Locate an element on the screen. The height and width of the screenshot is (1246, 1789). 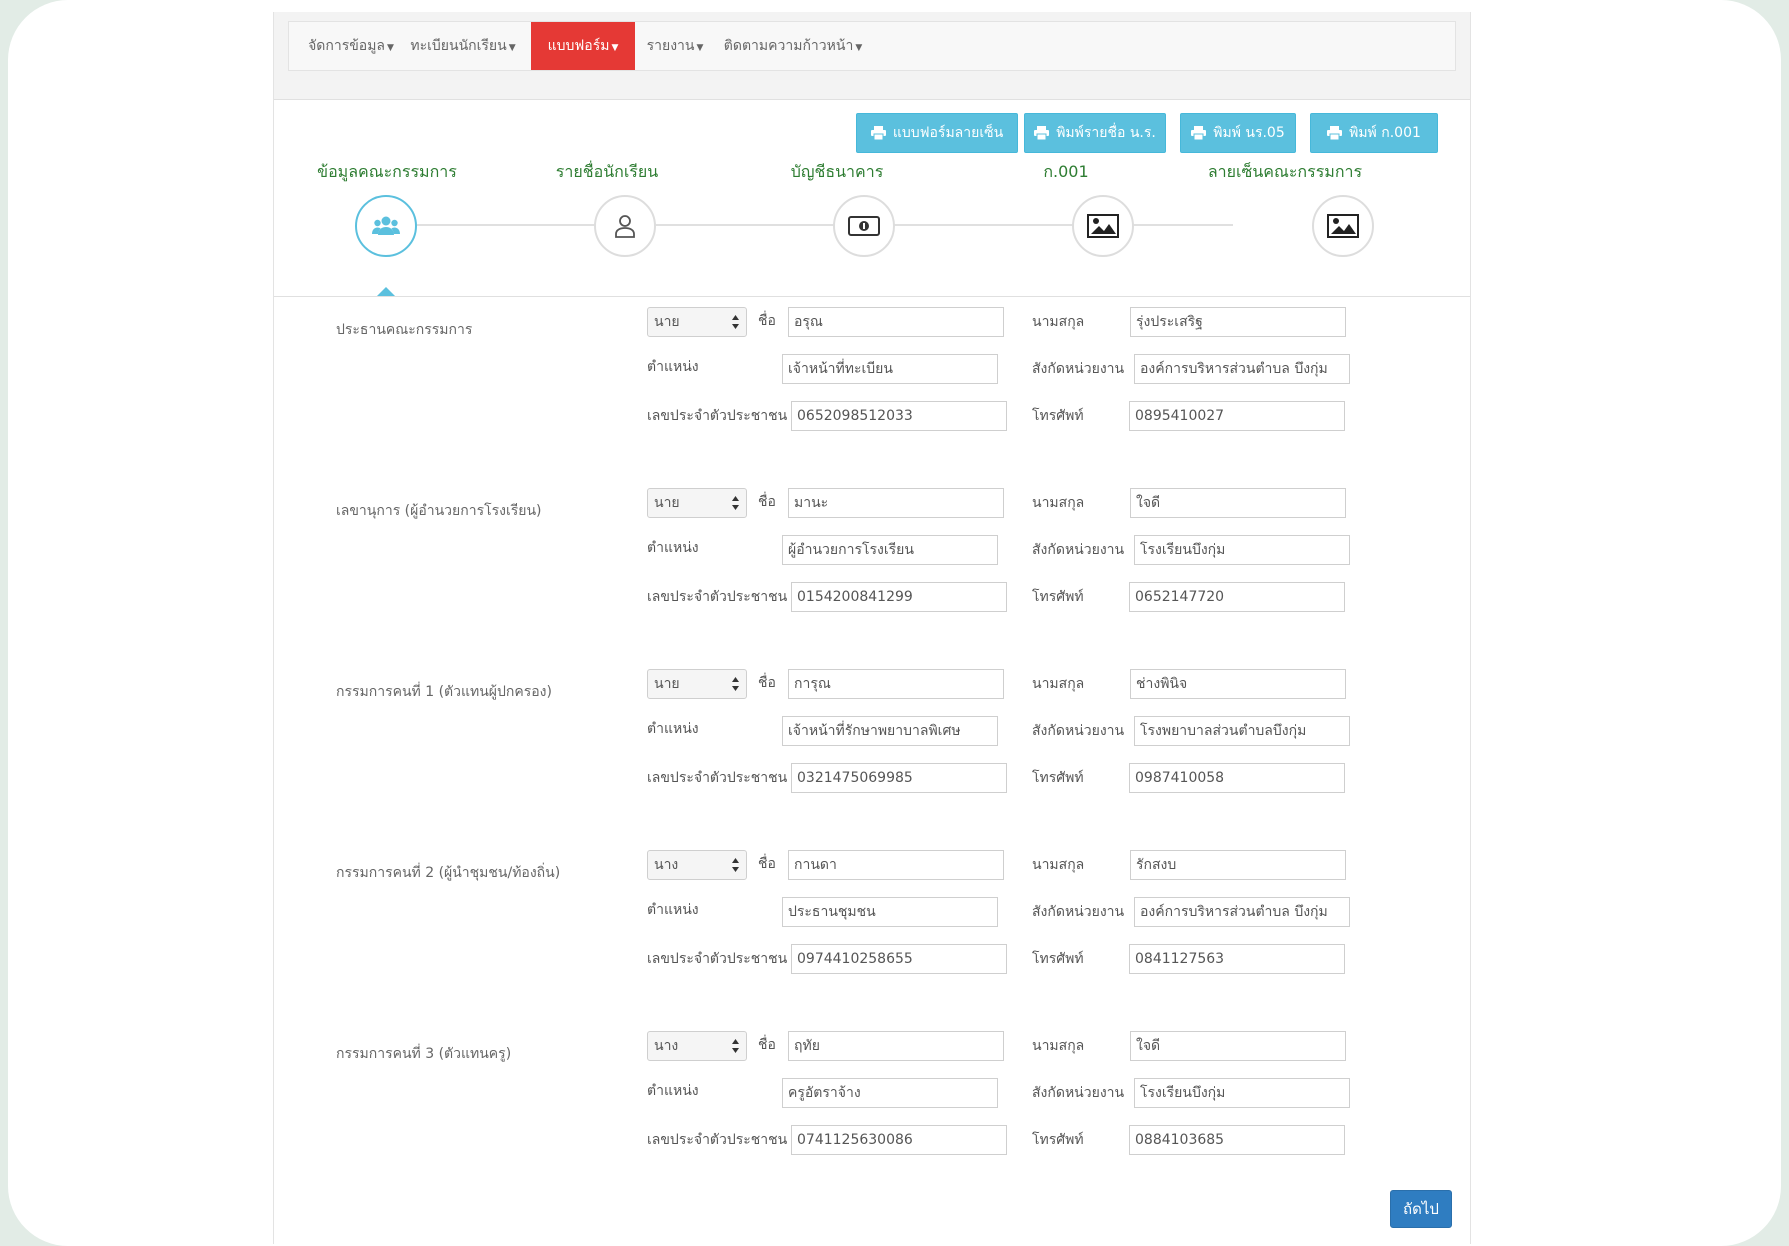
step-committee-signature is located at coordinates (1343, 226).